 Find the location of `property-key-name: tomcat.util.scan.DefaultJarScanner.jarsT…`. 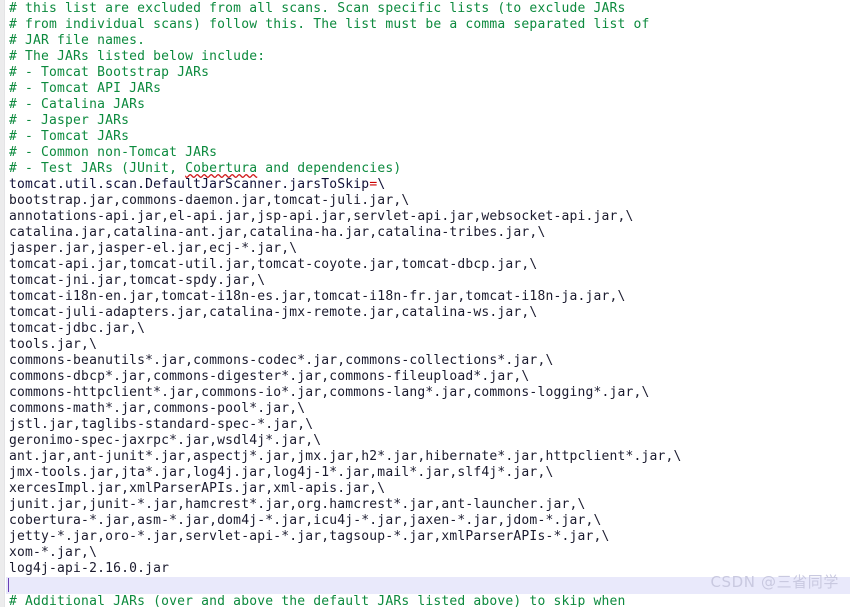

property-key-name: tomcat.util.scan.DefaultJarScanner.jarsT… is located at coordinates (189, 184).